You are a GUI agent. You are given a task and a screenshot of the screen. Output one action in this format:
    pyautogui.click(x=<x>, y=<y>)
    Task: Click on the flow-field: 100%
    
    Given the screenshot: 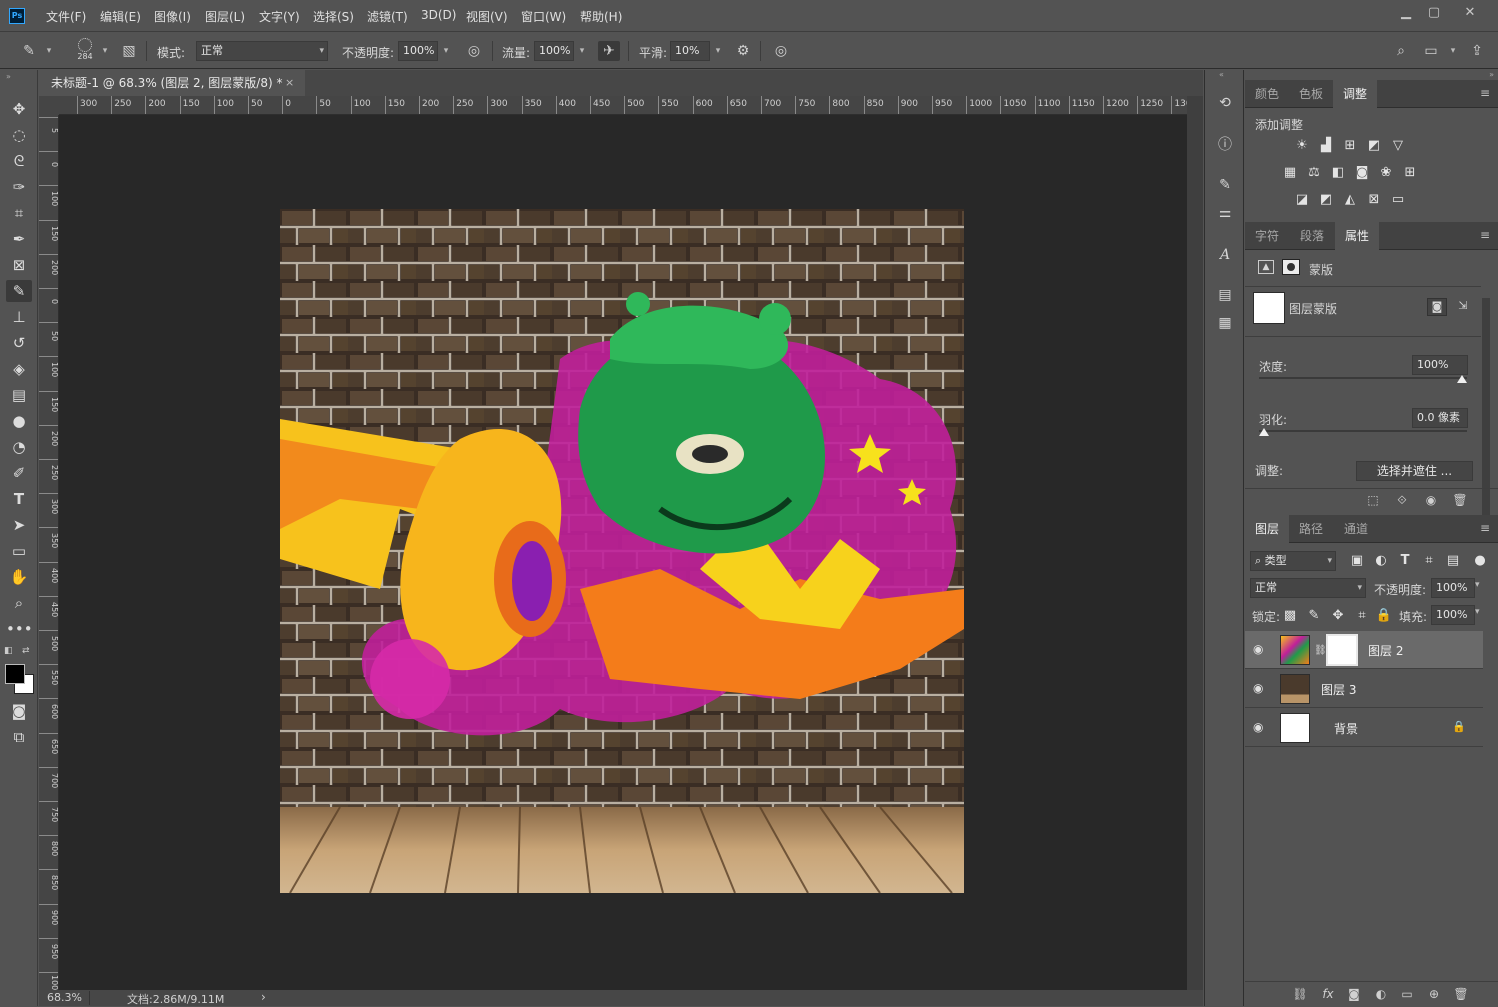 What is the action you would take?
    pyautogui.click(x=554, y=51)
    